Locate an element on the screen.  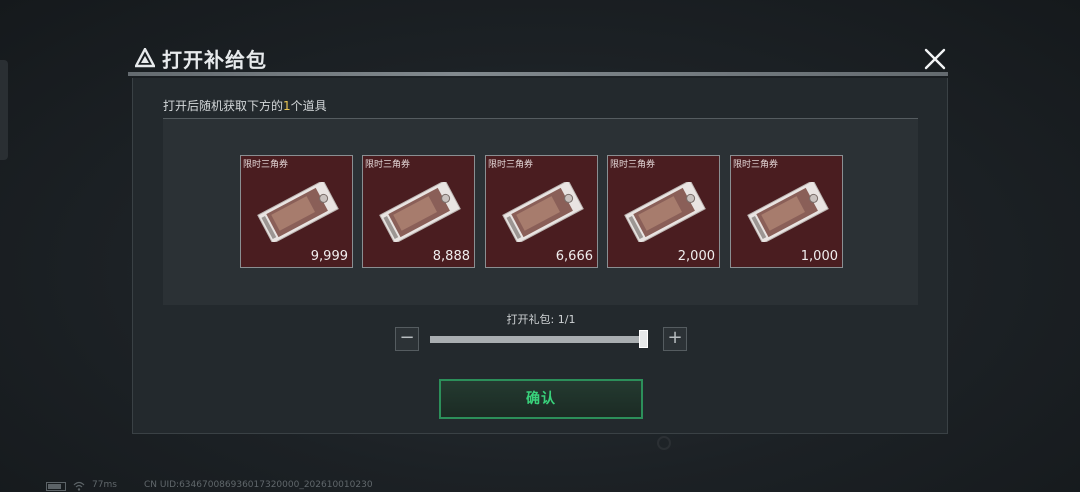
open-count-label: 打开礼包: 1/1 is located at coordinates (541, 319).